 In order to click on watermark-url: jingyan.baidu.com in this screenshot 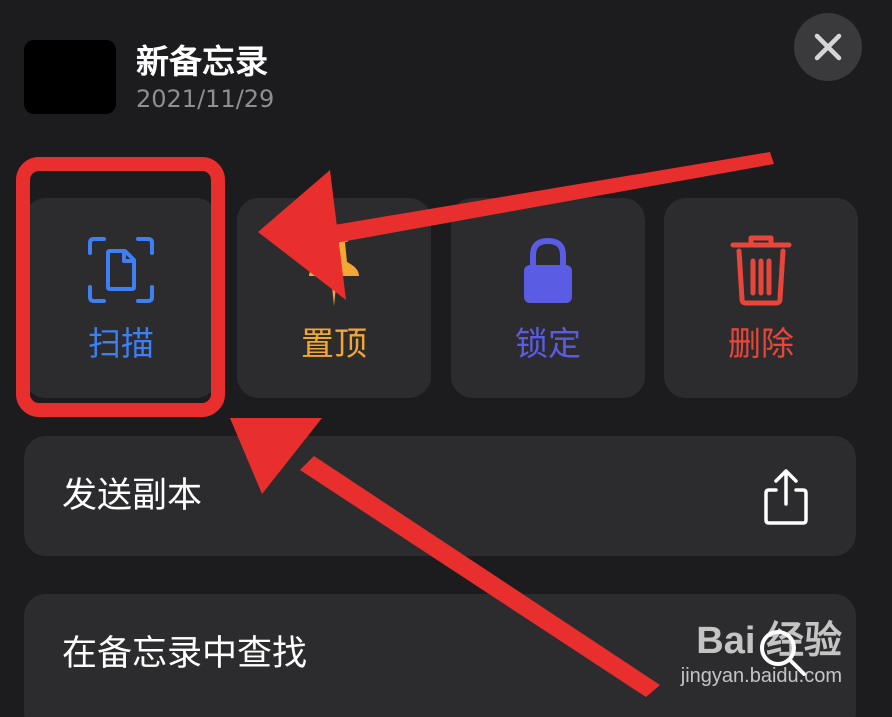, I will do `click(761, 676)`.